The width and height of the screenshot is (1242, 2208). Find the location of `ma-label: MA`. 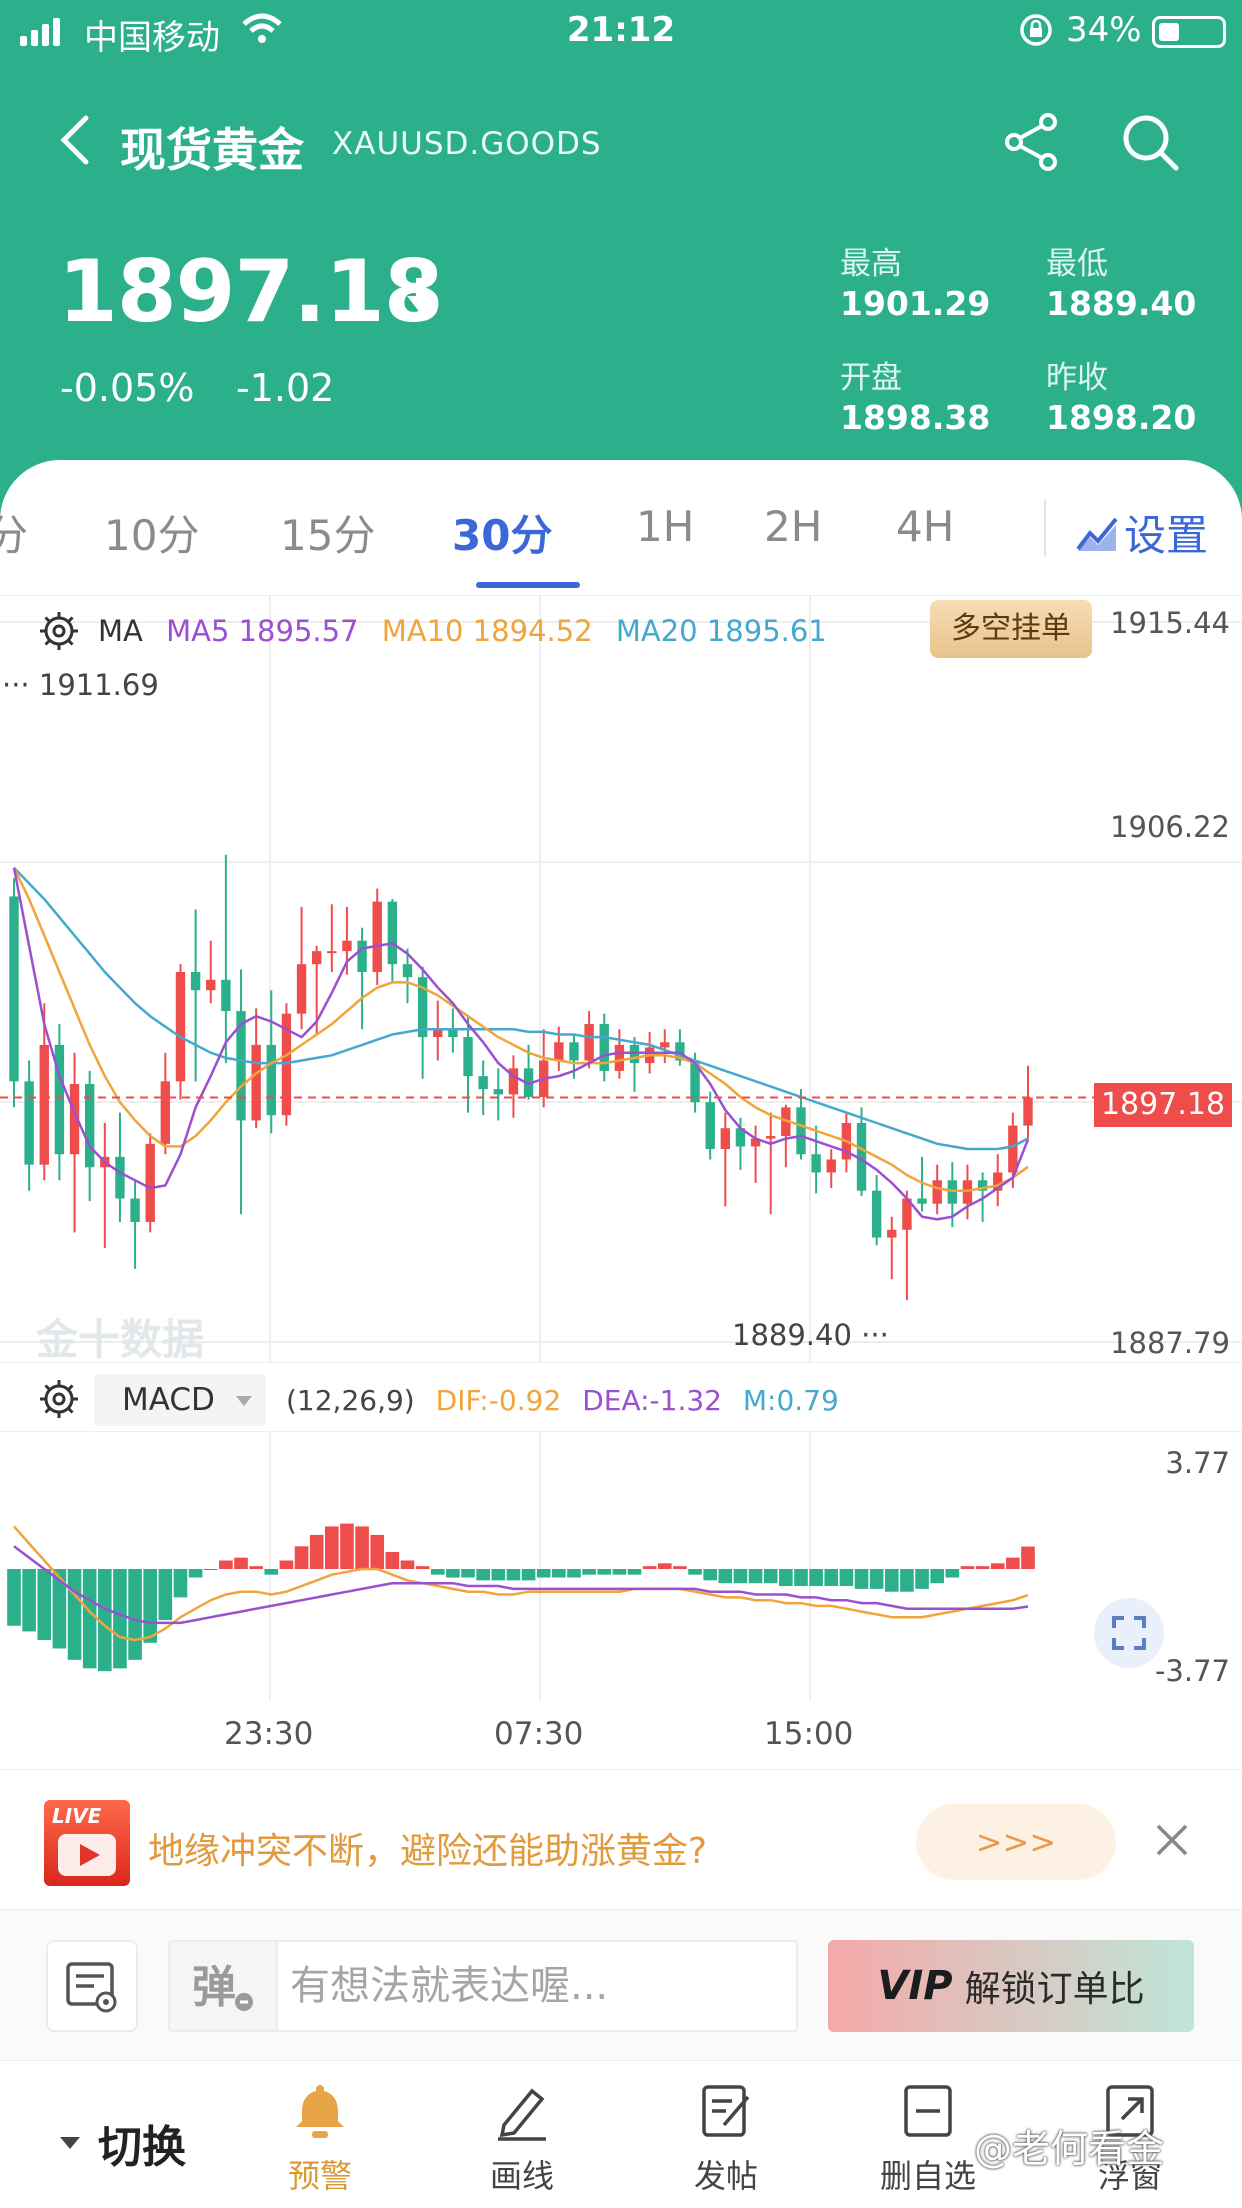

ma-label: MA is located at coordinates (120, 631).